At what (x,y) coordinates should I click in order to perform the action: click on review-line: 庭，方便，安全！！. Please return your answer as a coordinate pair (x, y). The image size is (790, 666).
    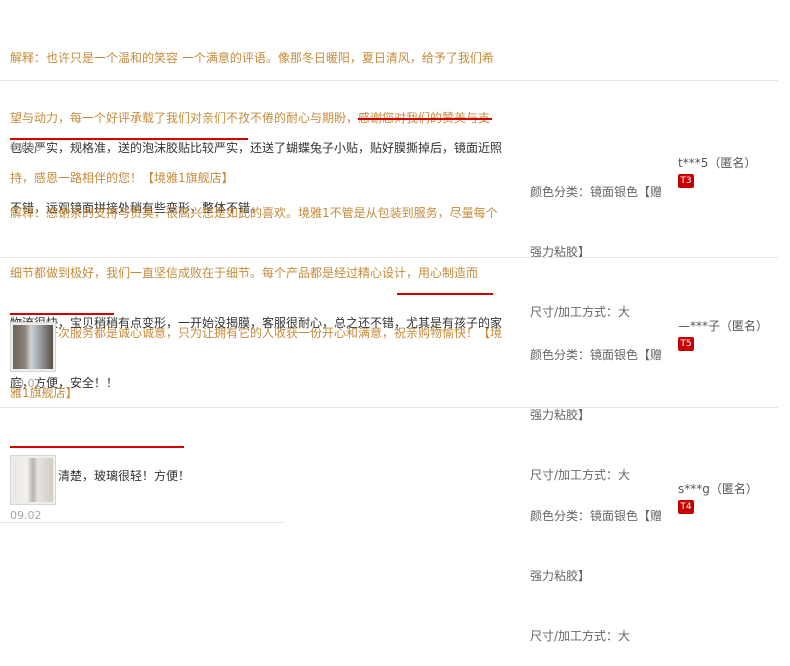
    Looking at the image, I should click on (64, 383).